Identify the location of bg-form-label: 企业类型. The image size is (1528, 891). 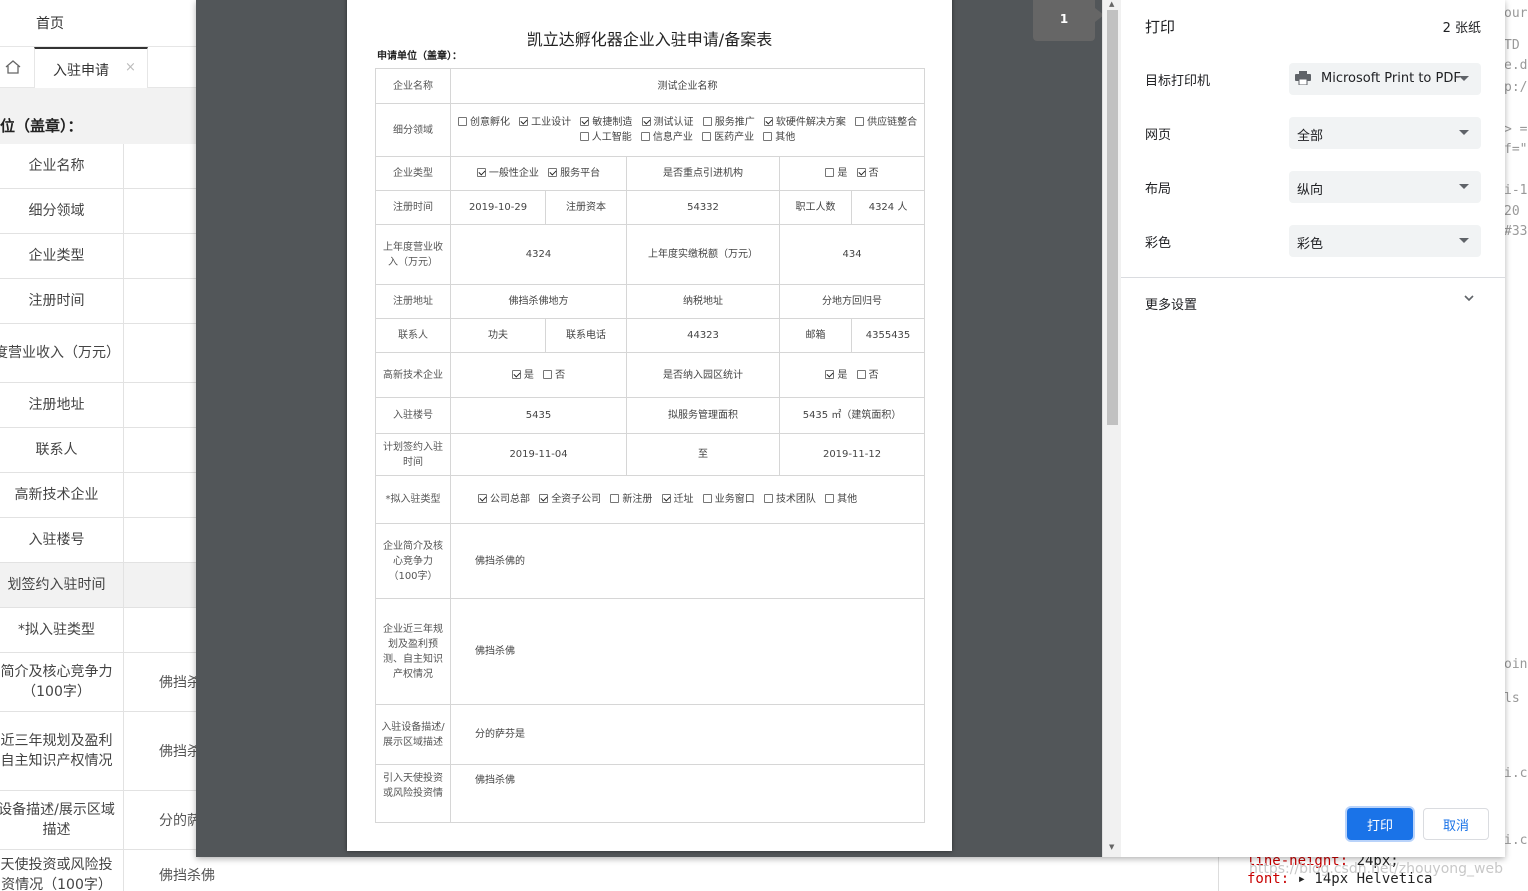
(62, 256).